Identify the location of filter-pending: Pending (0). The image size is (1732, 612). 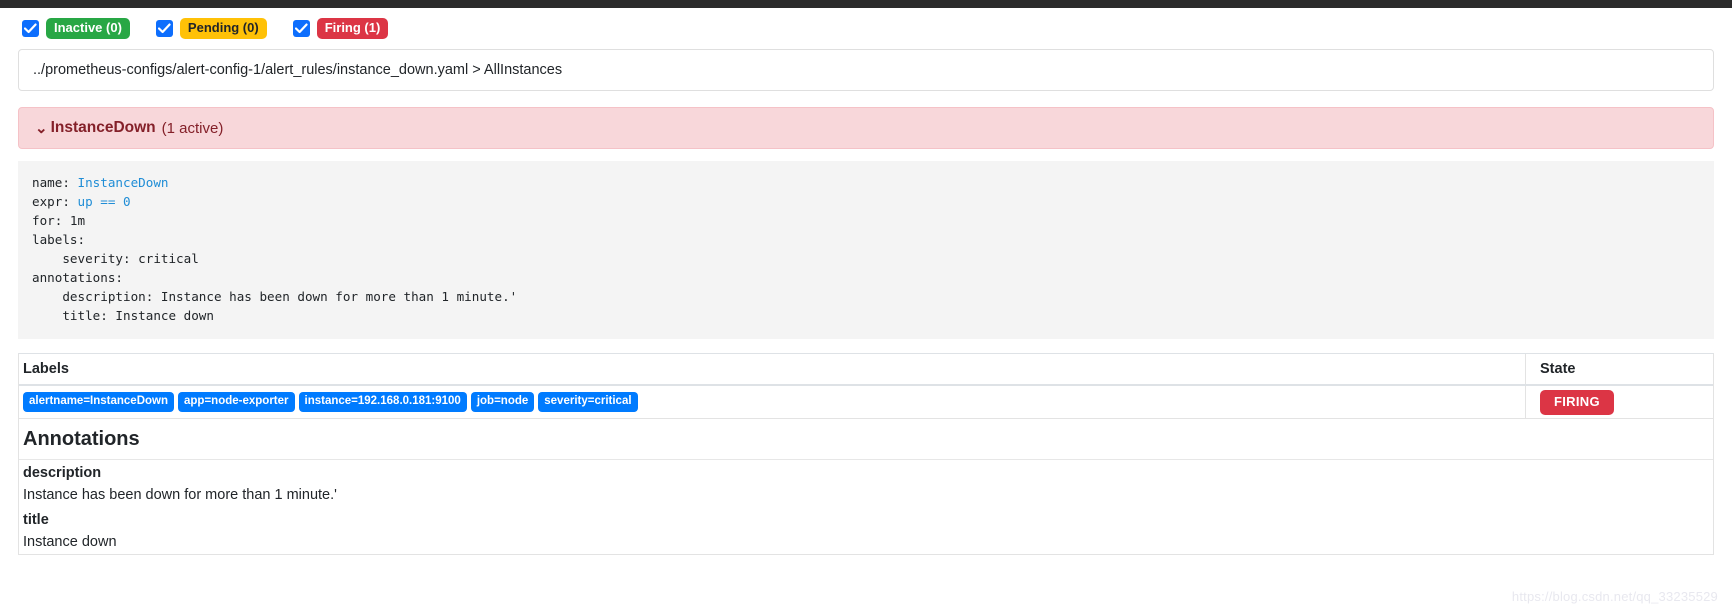
(211, 29).